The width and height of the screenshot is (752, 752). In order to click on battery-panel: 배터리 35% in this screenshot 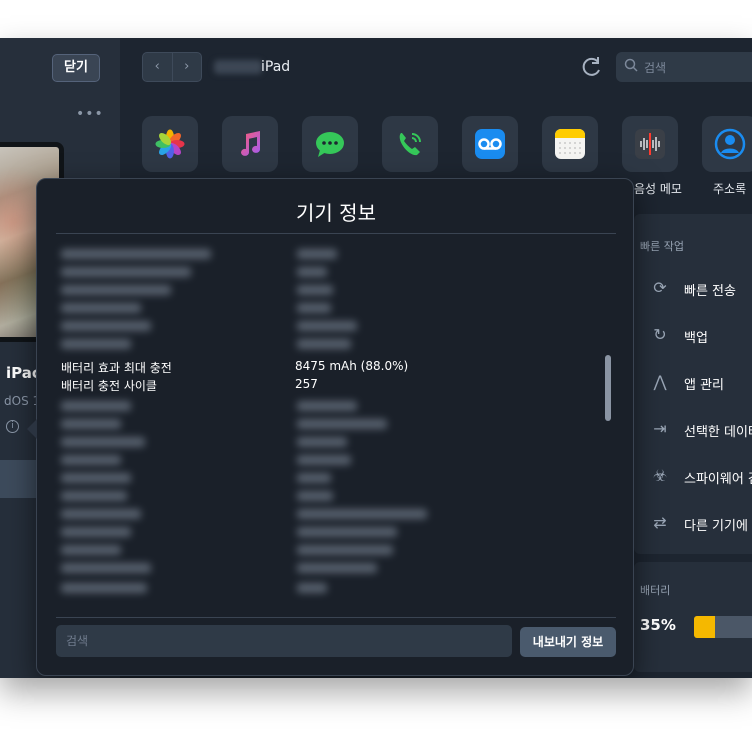, I will do `click(693, 617)`.